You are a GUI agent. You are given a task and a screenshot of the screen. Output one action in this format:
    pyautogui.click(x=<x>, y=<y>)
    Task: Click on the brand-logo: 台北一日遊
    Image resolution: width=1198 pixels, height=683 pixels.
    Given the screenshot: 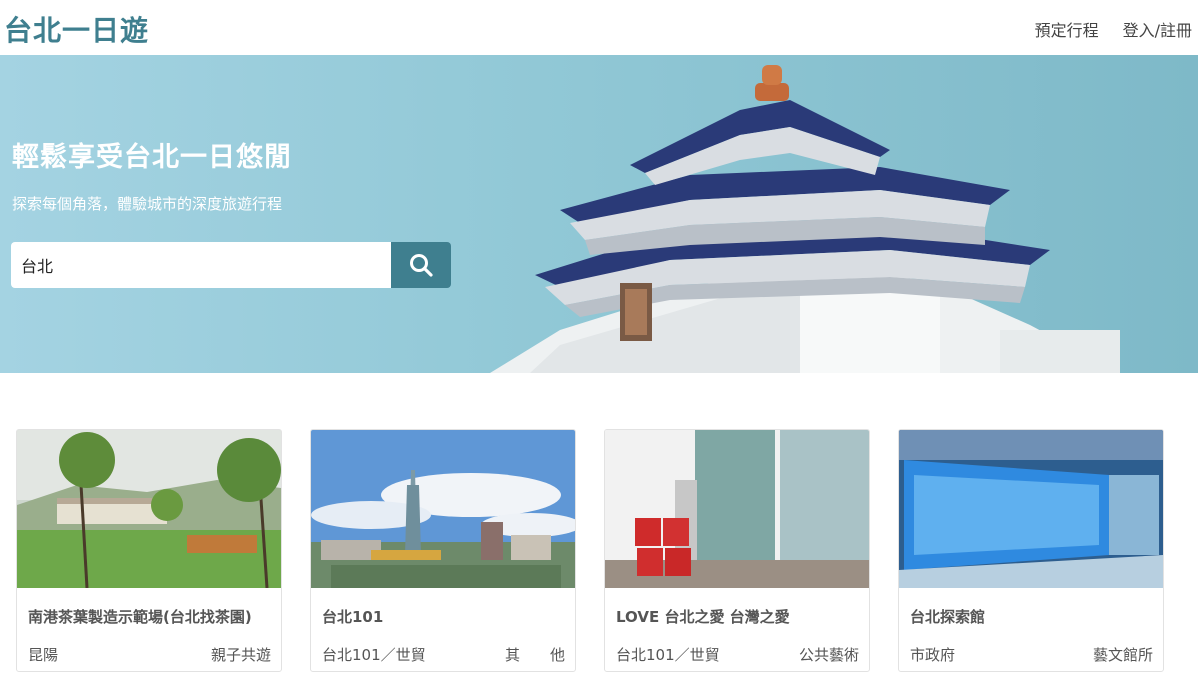 What is the action you would take?
    pyautogui.click(x=76, y=29)
    